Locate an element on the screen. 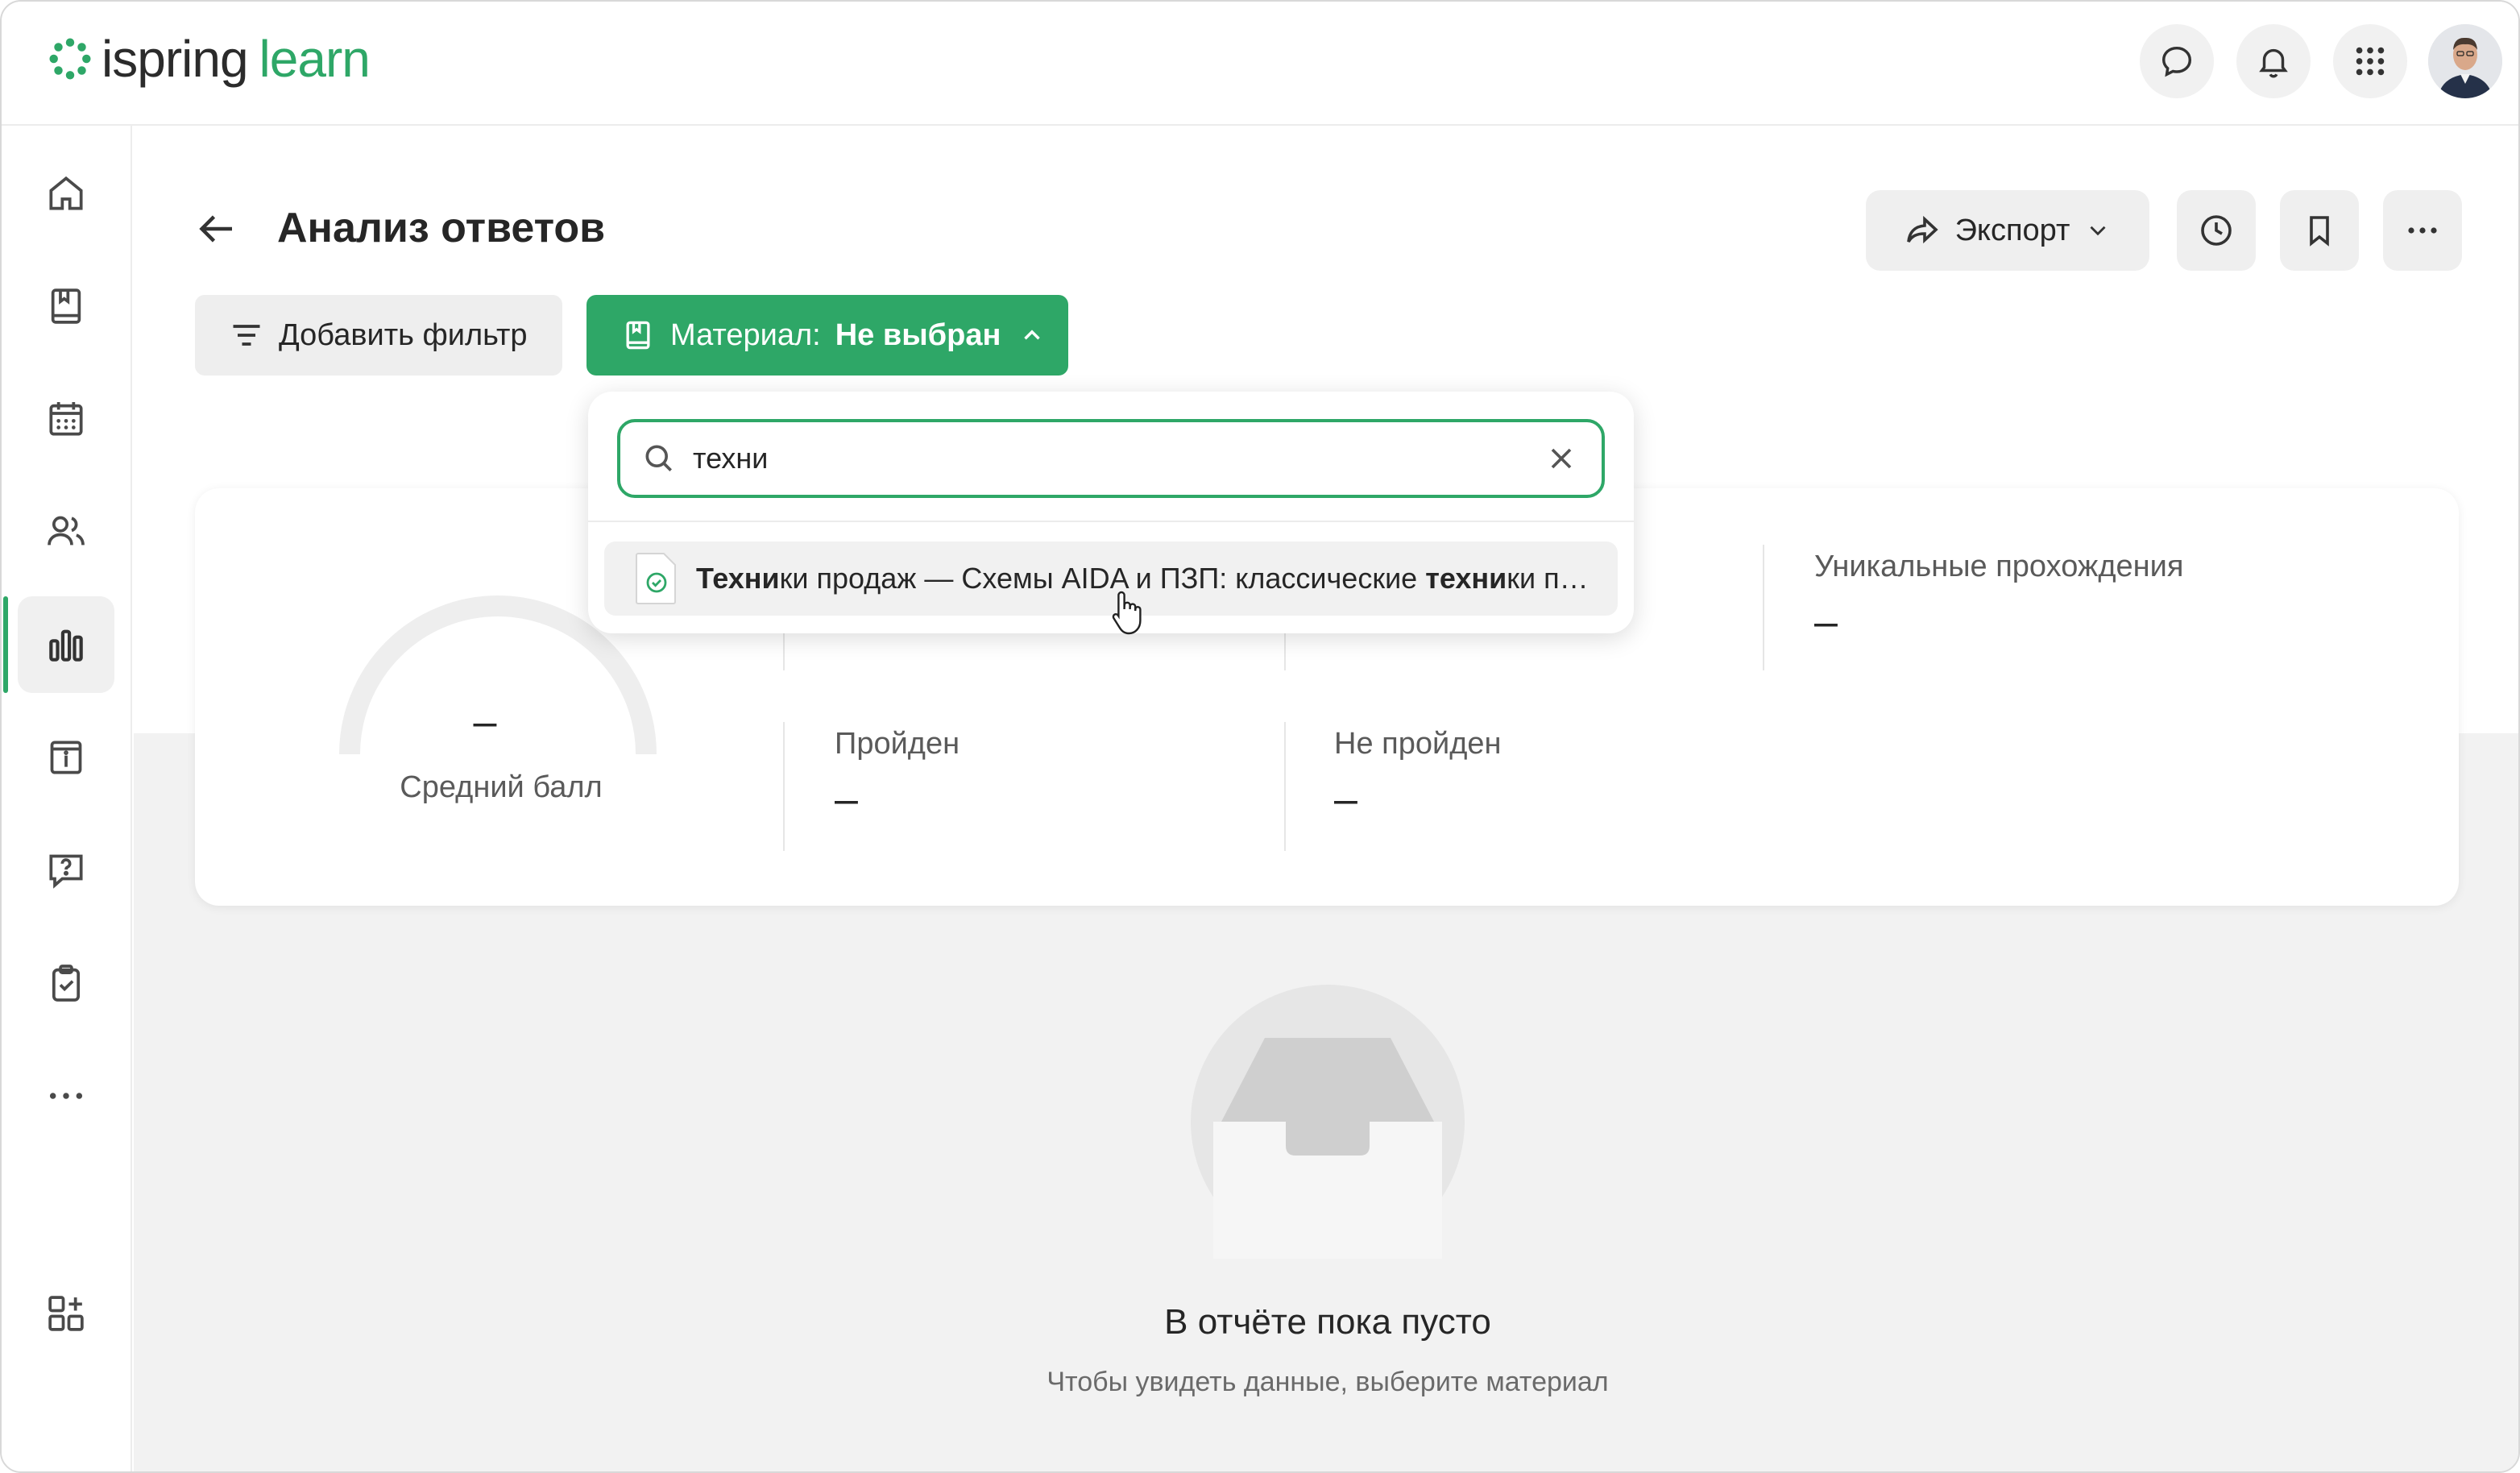 The height and width of the screenshot is (1473, 2520). add-widget-icon is located at coordinates (66, 1314).